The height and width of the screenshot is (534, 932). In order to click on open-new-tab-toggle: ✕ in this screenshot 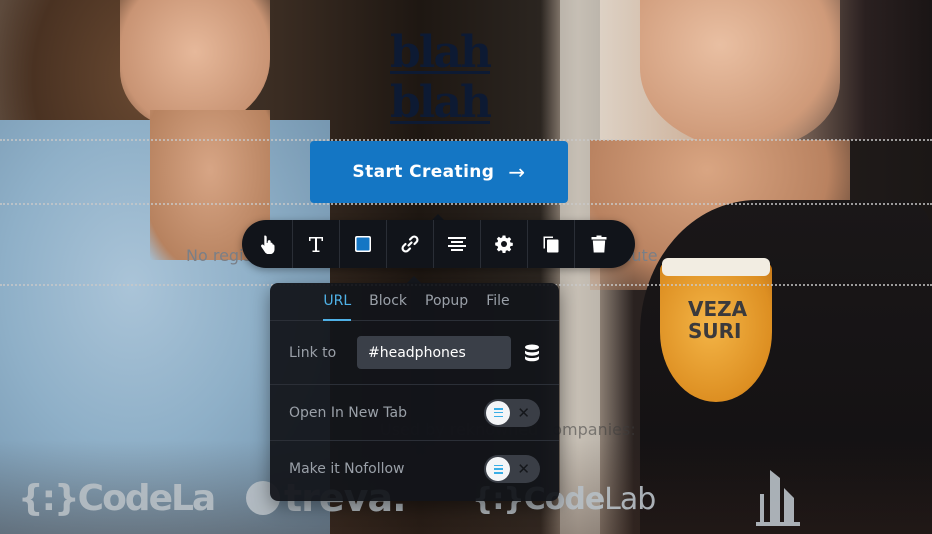, I will do `click(512, 412)`.